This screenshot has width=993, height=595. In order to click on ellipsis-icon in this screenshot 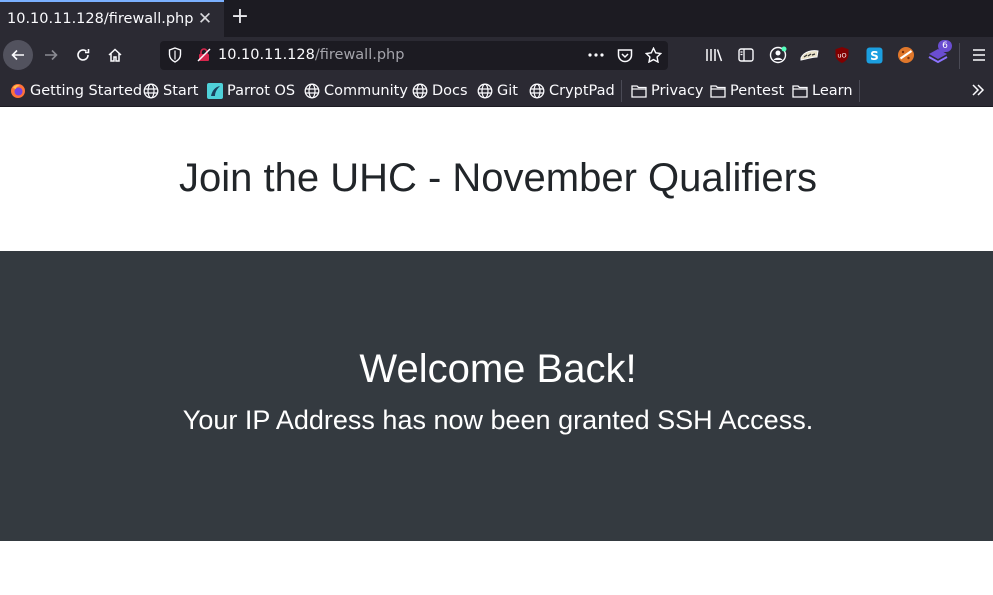, I will do `click(596, 55)`.